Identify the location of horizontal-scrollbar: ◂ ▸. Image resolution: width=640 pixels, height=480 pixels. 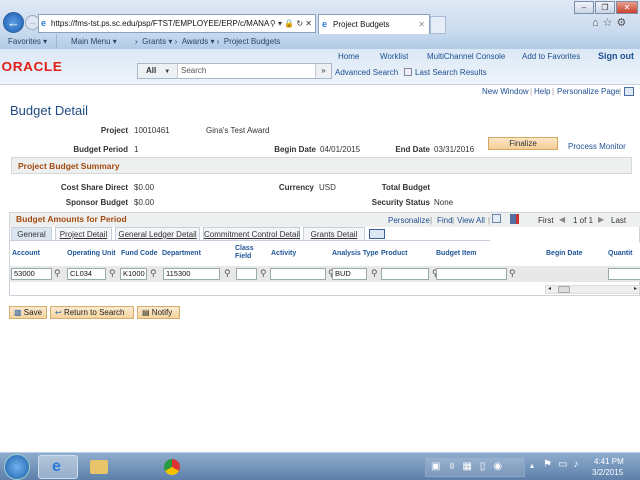
(592, 289).